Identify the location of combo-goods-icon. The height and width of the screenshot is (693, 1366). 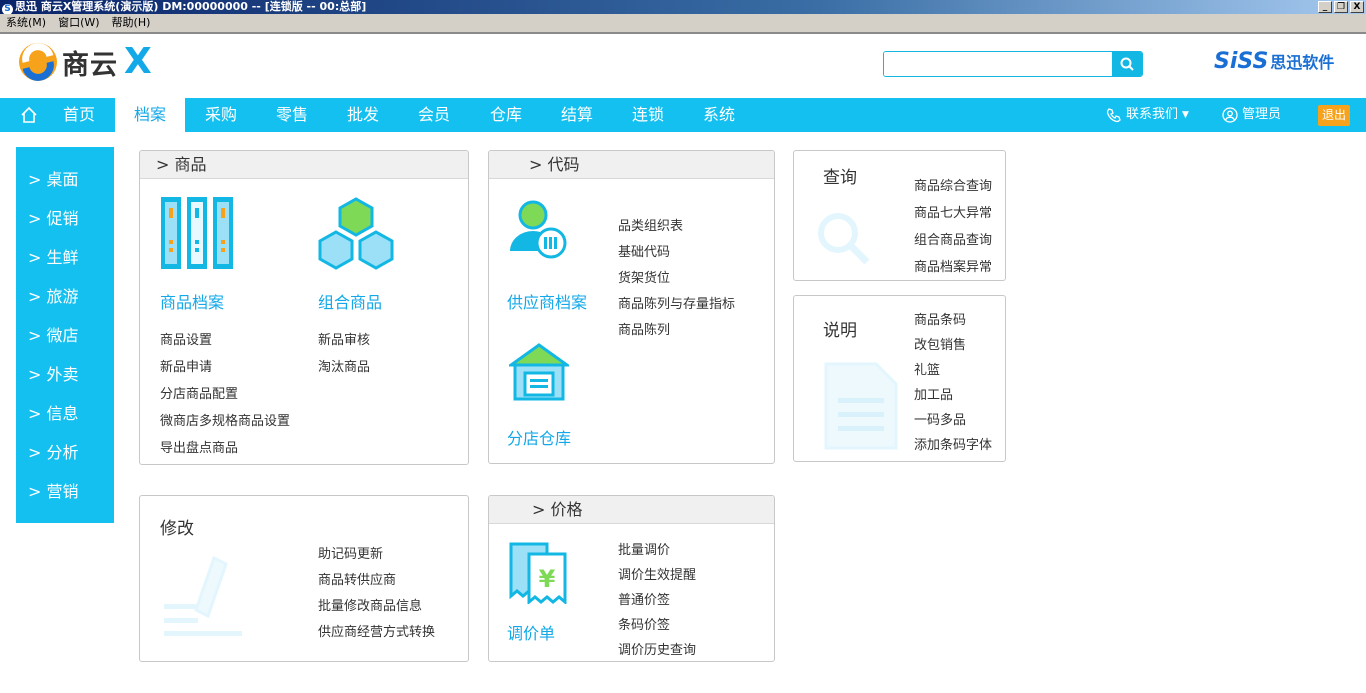
(356, 233).